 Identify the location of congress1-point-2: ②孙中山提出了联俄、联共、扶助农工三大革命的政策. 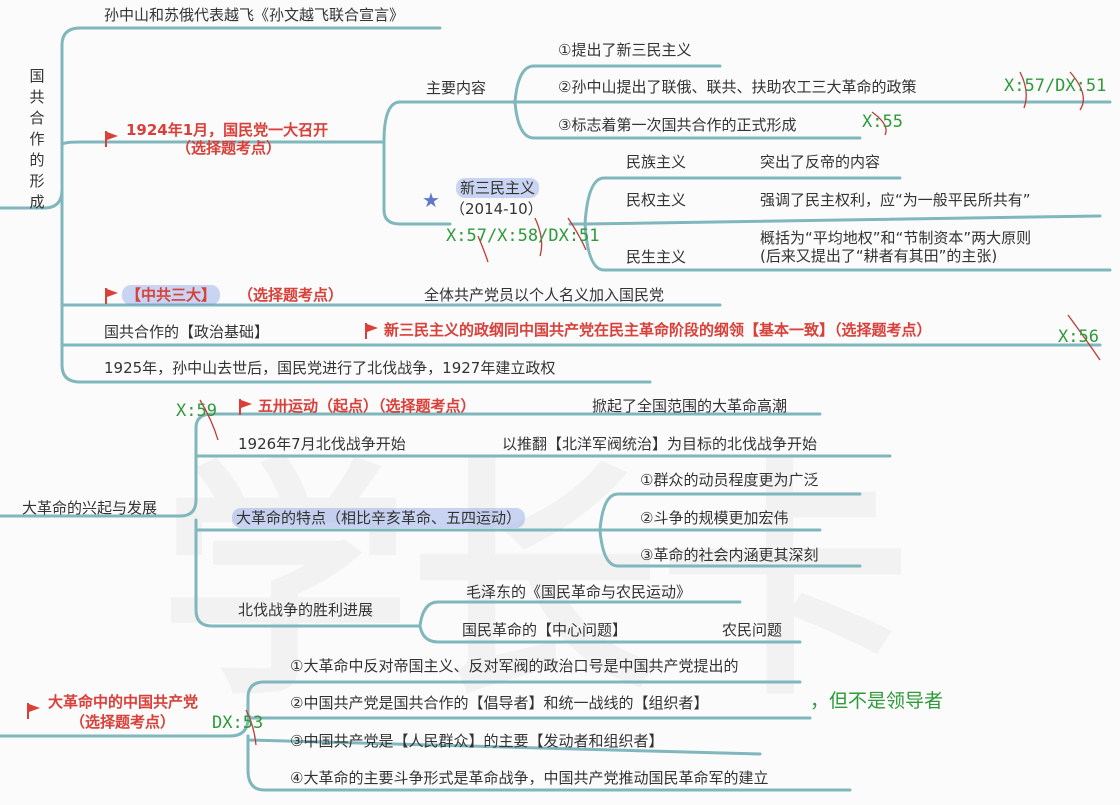
(737, 87).